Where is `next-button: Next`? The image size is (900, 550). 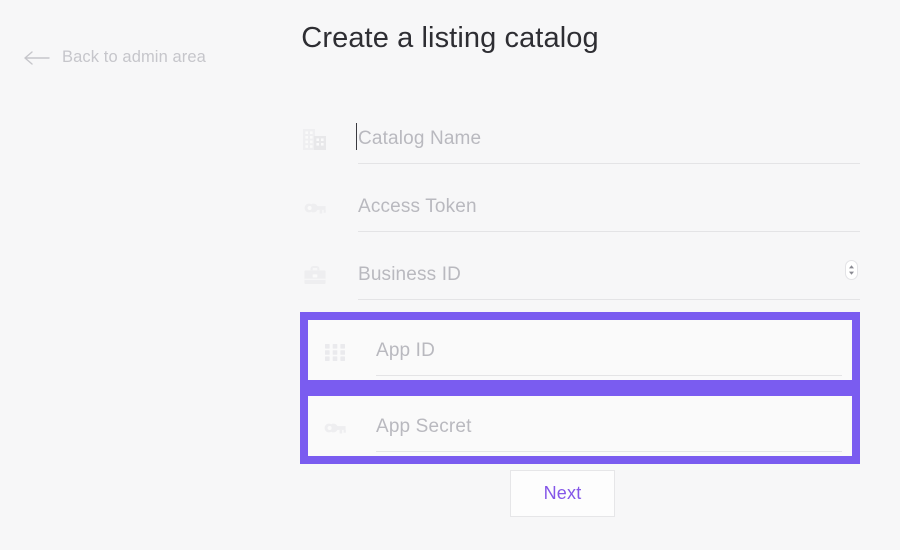 next-button: Next is located at coordinates (562, 493).